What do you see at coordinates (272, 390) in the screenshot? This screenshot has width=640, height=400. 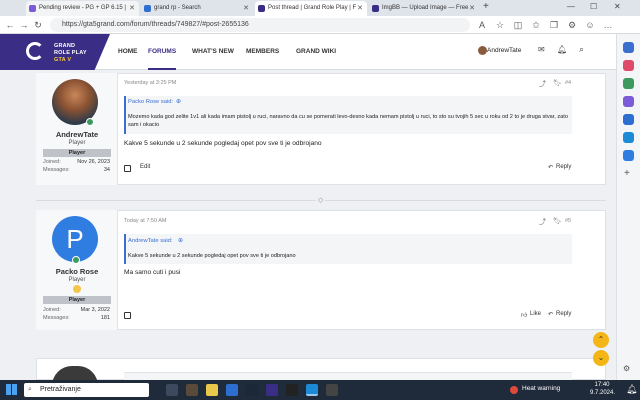 I see `discord-icon` at bounding box center [272, 390].